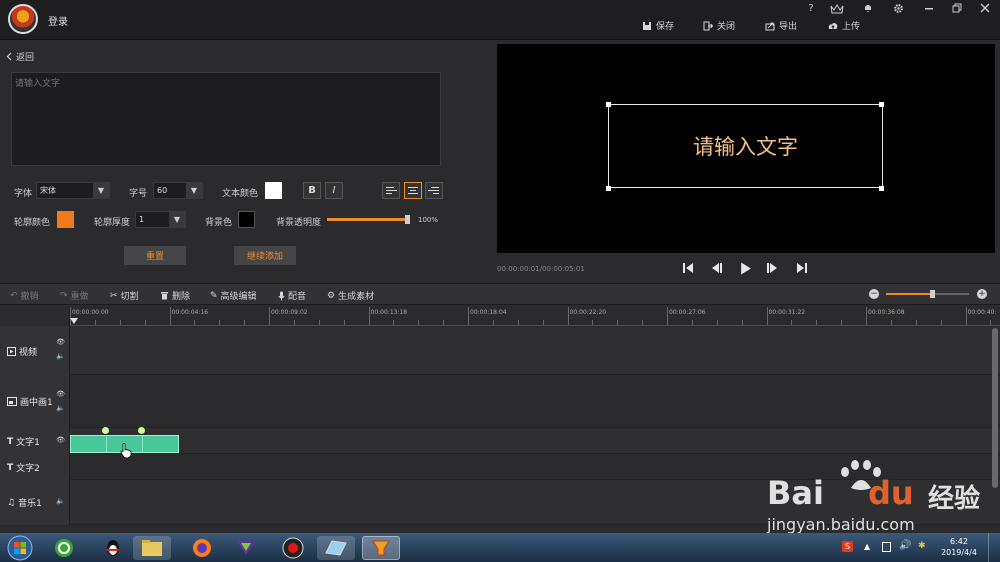 The height and width of the screenshot is (562, 1000). Describe the element at coordinates (868, 9) in the screenshot. I see `bell-icon` at that location.